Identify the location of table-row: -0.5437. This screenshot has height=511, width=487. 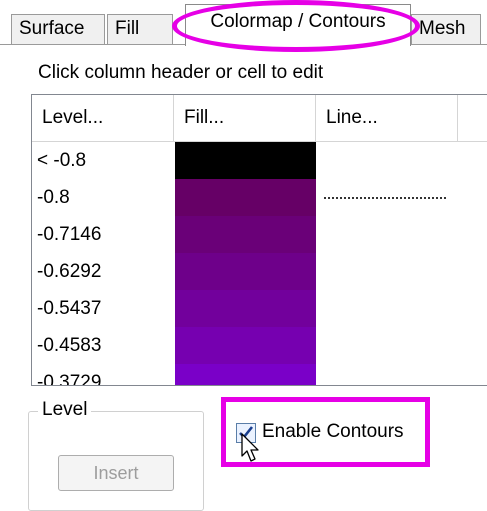
(259, 308).